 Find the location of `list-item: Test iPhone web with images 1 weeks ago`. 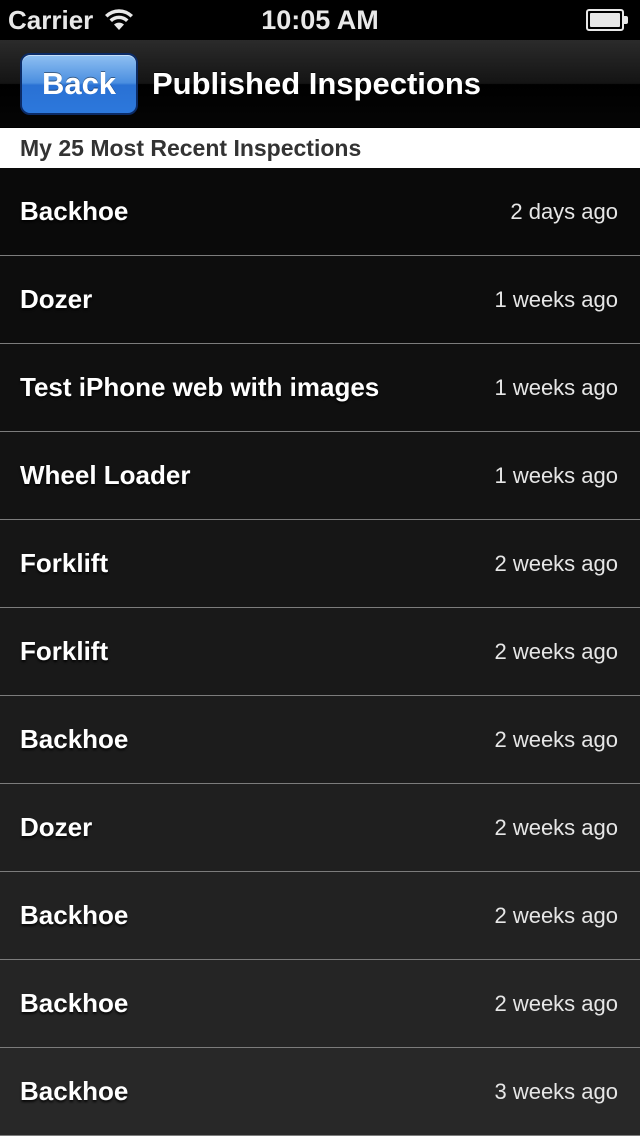

list-item: Test iPhone web with images 1 weeks ago is located at coordinates (320, 388).